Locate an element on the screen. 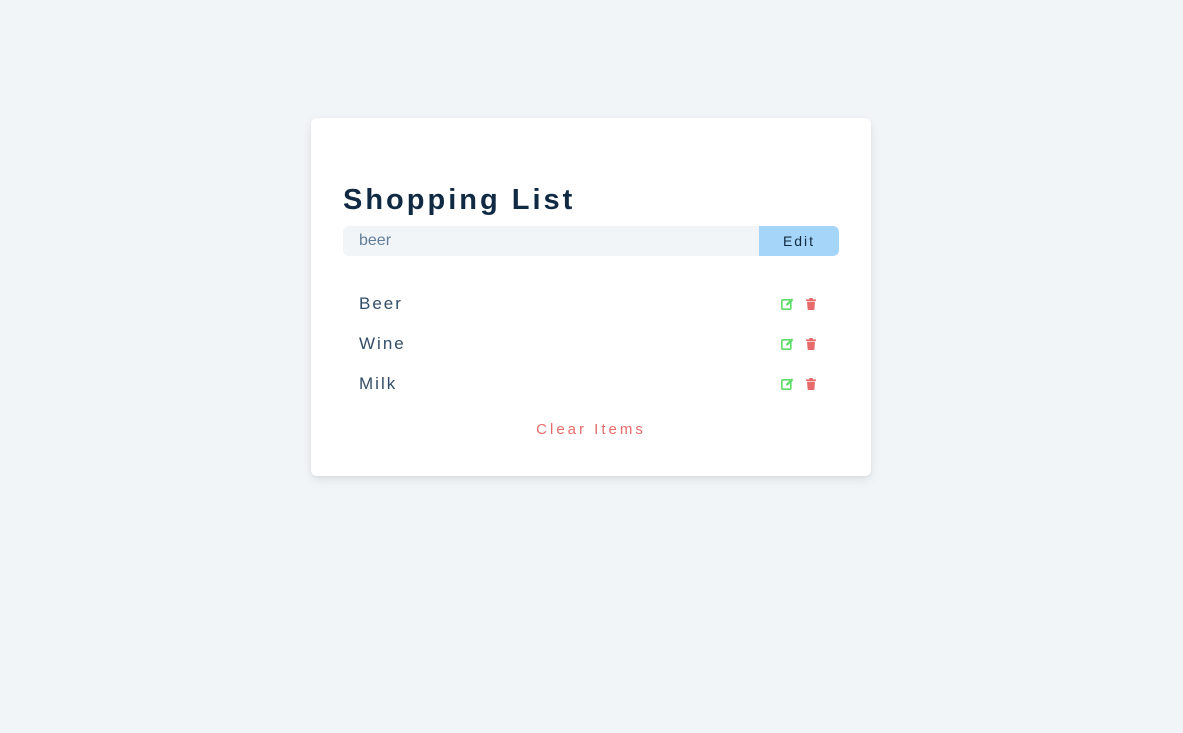 The image size is (1183, 733). list-item: Wine is located at coordinates (591, 344).